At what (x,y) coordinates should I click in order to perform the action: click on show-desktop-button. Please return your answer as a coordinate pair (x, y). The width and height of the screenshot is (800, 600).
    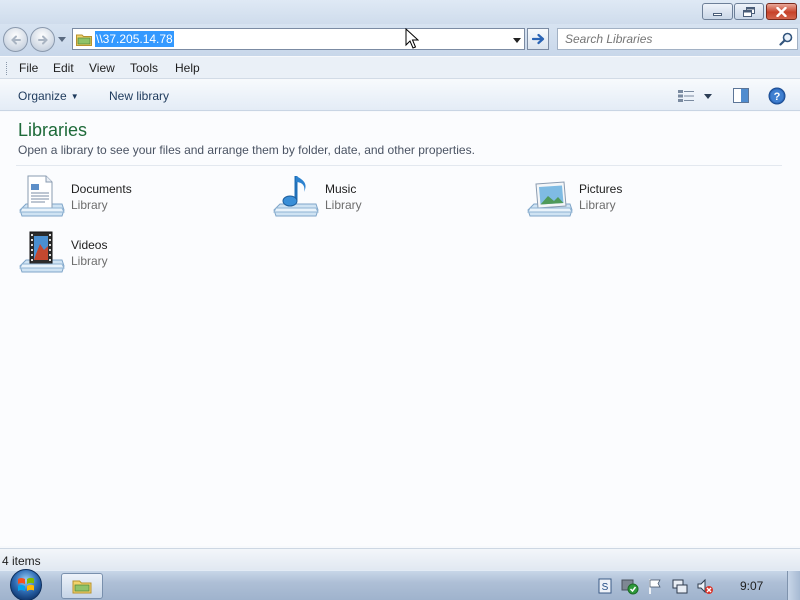
    Looking at the image, I should click on (793, 585).